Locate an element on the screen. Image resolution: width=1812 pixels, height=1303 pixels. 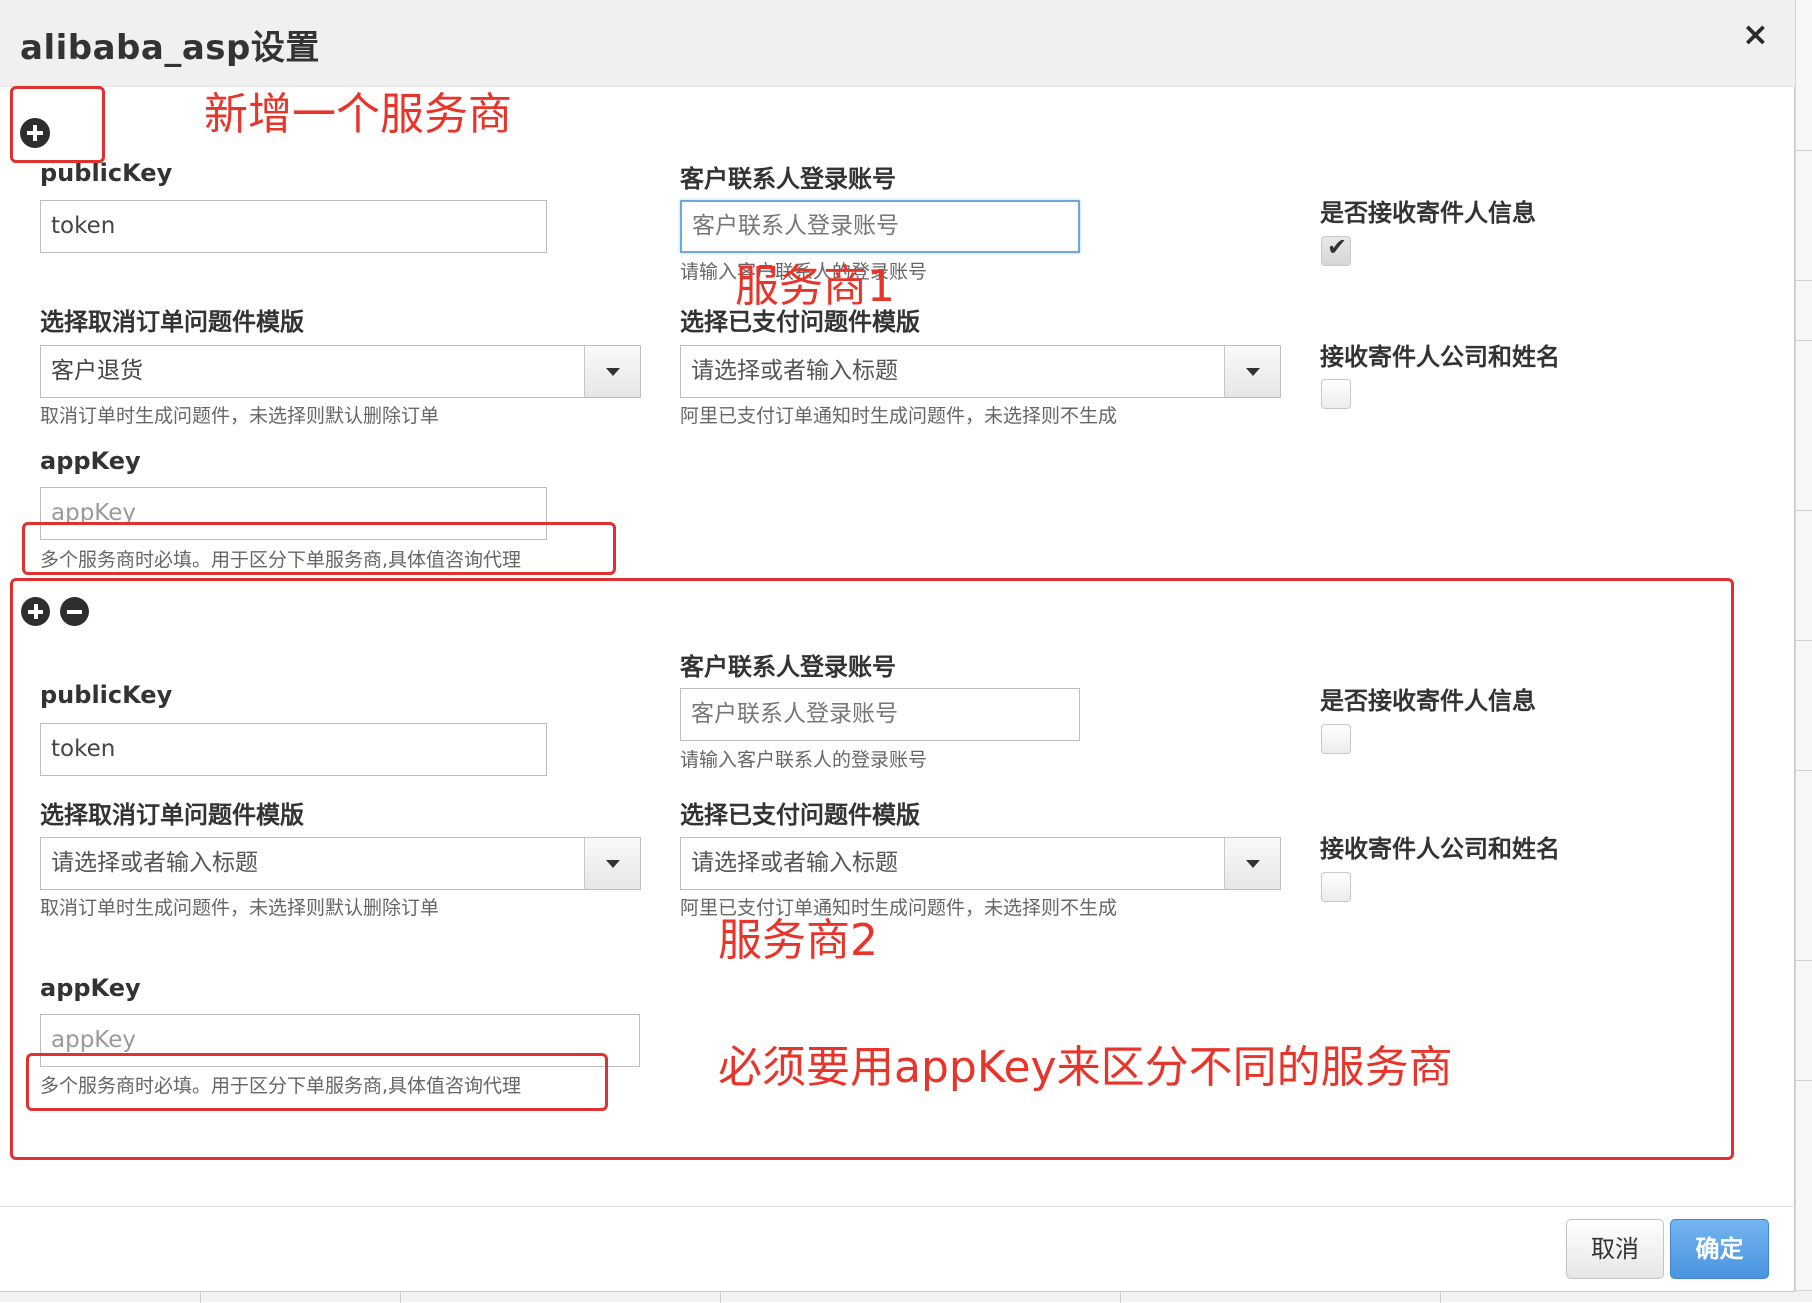
receive-sender-label: 是否接收寄件人信息 is located at coordinates (1428, 213).